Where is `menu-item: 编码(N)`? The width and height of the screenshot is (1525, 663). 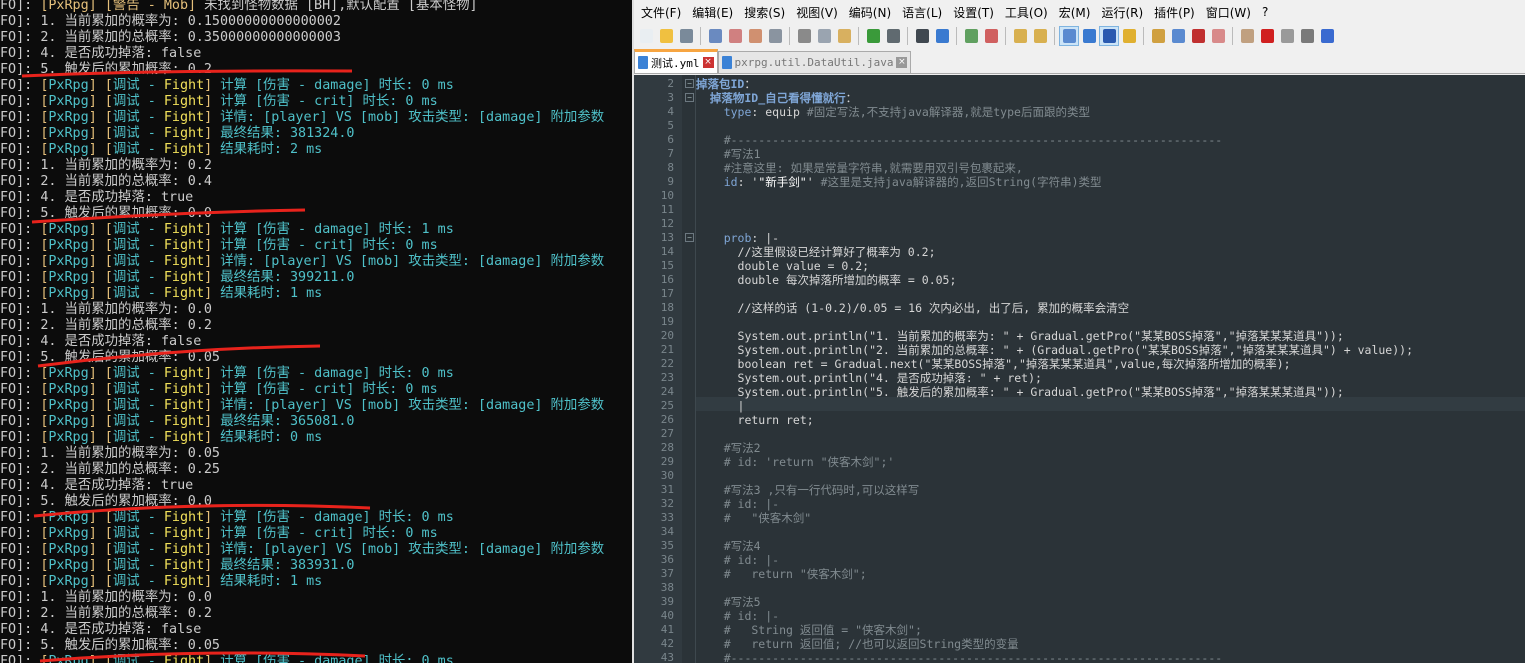
menu-item: 编码(N) is located at coordinates (872, 12).